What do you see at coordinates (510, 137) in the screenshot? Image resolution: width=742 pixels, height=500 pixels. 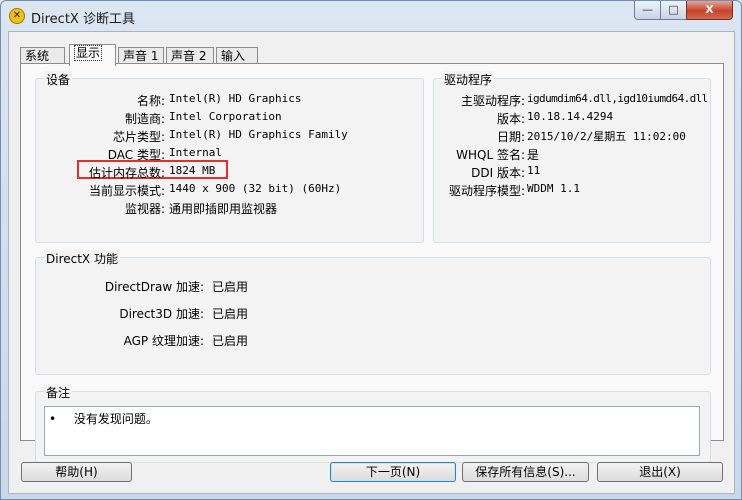 I see `driver-label-date: 日期:` at bounding box center [510, 137].